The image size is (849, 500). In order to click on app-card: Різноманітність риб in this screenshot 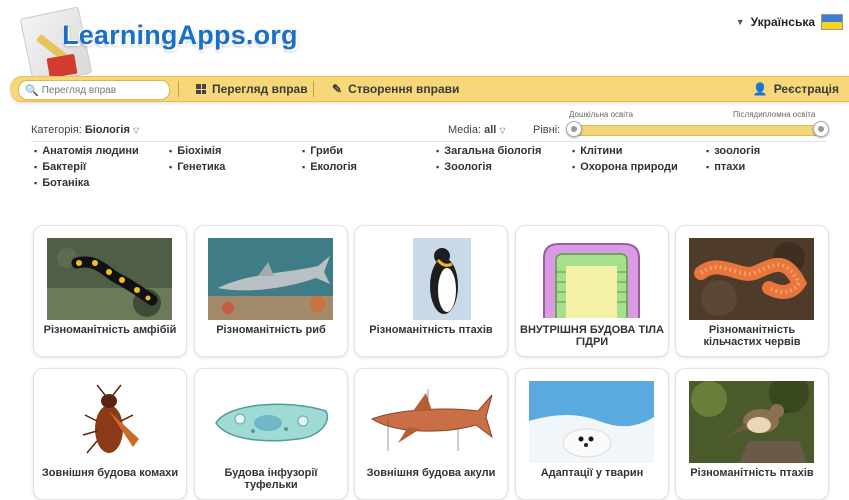, I will do `click(271, 291)`.